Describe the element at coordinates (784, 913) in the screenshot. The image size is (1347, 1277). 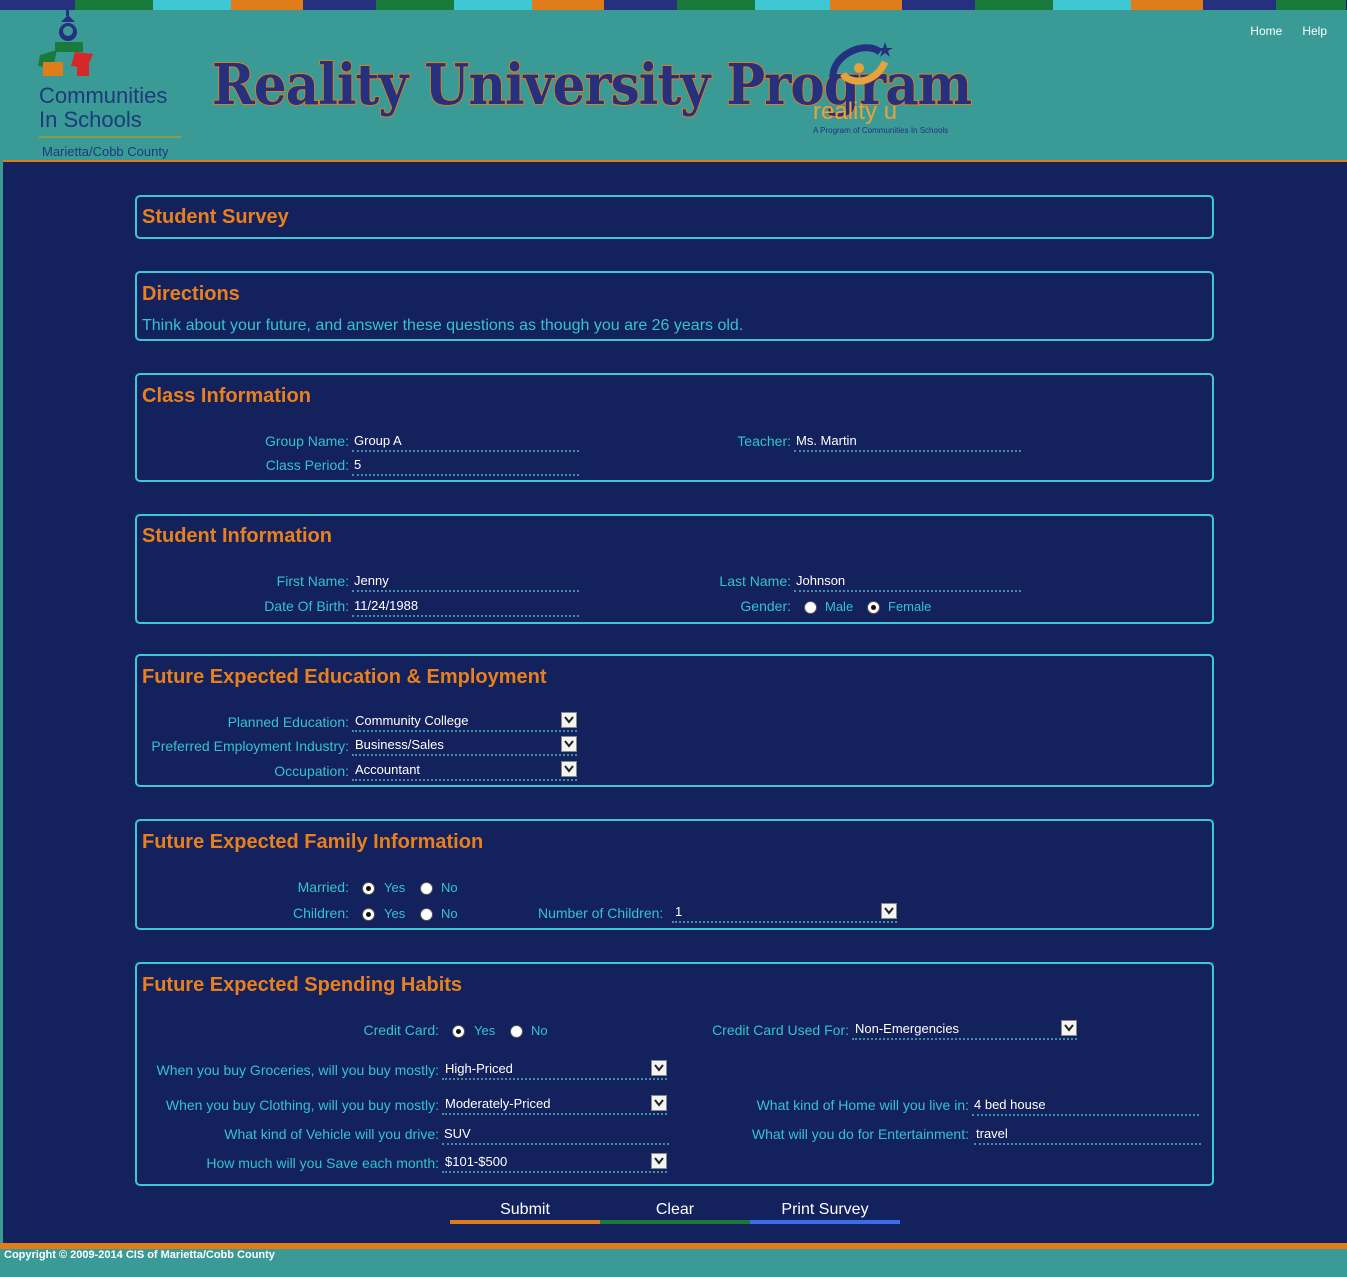
I see `num-children-select: 1` at that location.